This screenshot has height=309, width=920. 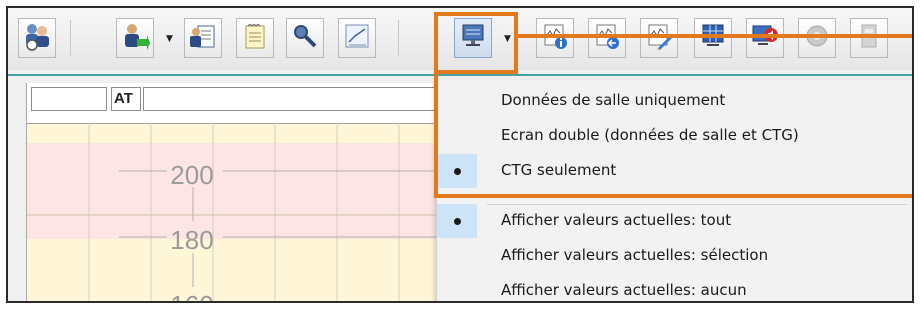 I want to click on info-sheet-button, so click(x=555, y=38).